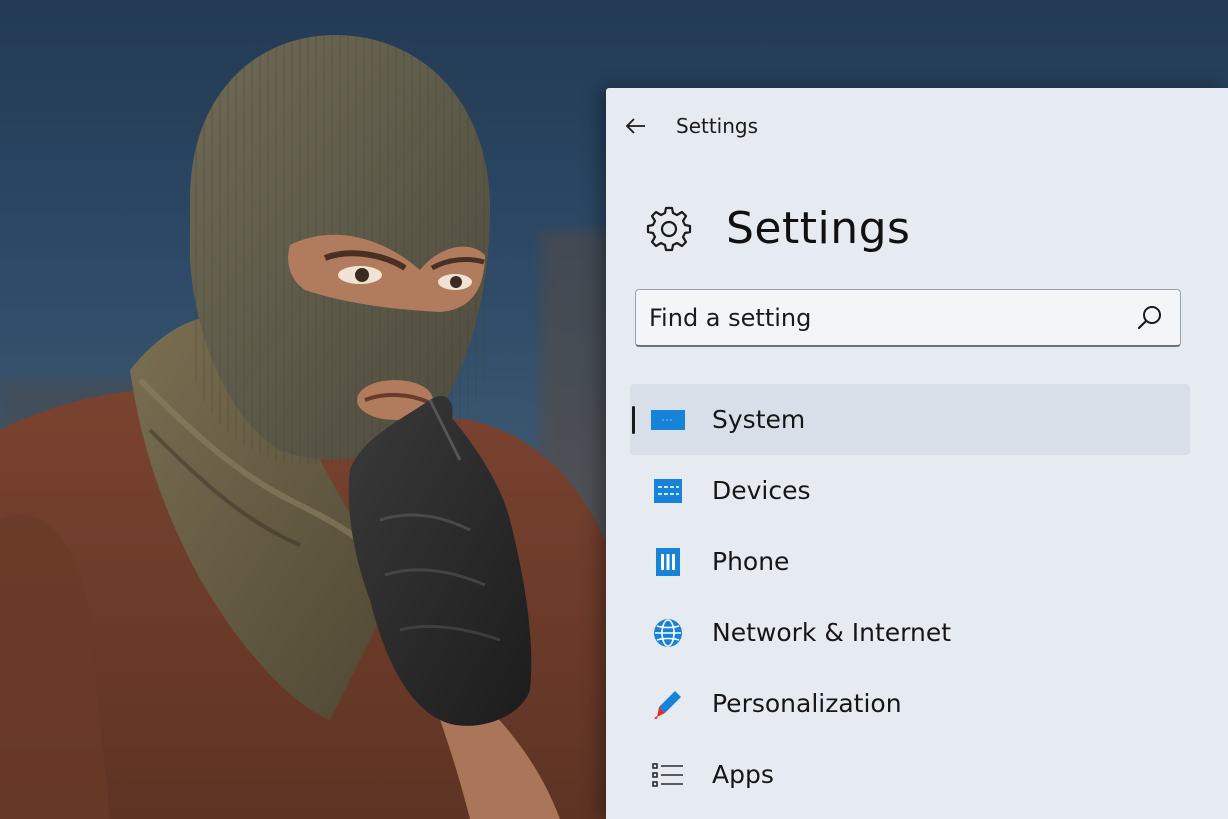 Image resolution: width=1228 pixels, height=819 pixels. Describe the element at coordinates (743, 774) in the screenshot. I see `nav-item-label: Apps` at that location.